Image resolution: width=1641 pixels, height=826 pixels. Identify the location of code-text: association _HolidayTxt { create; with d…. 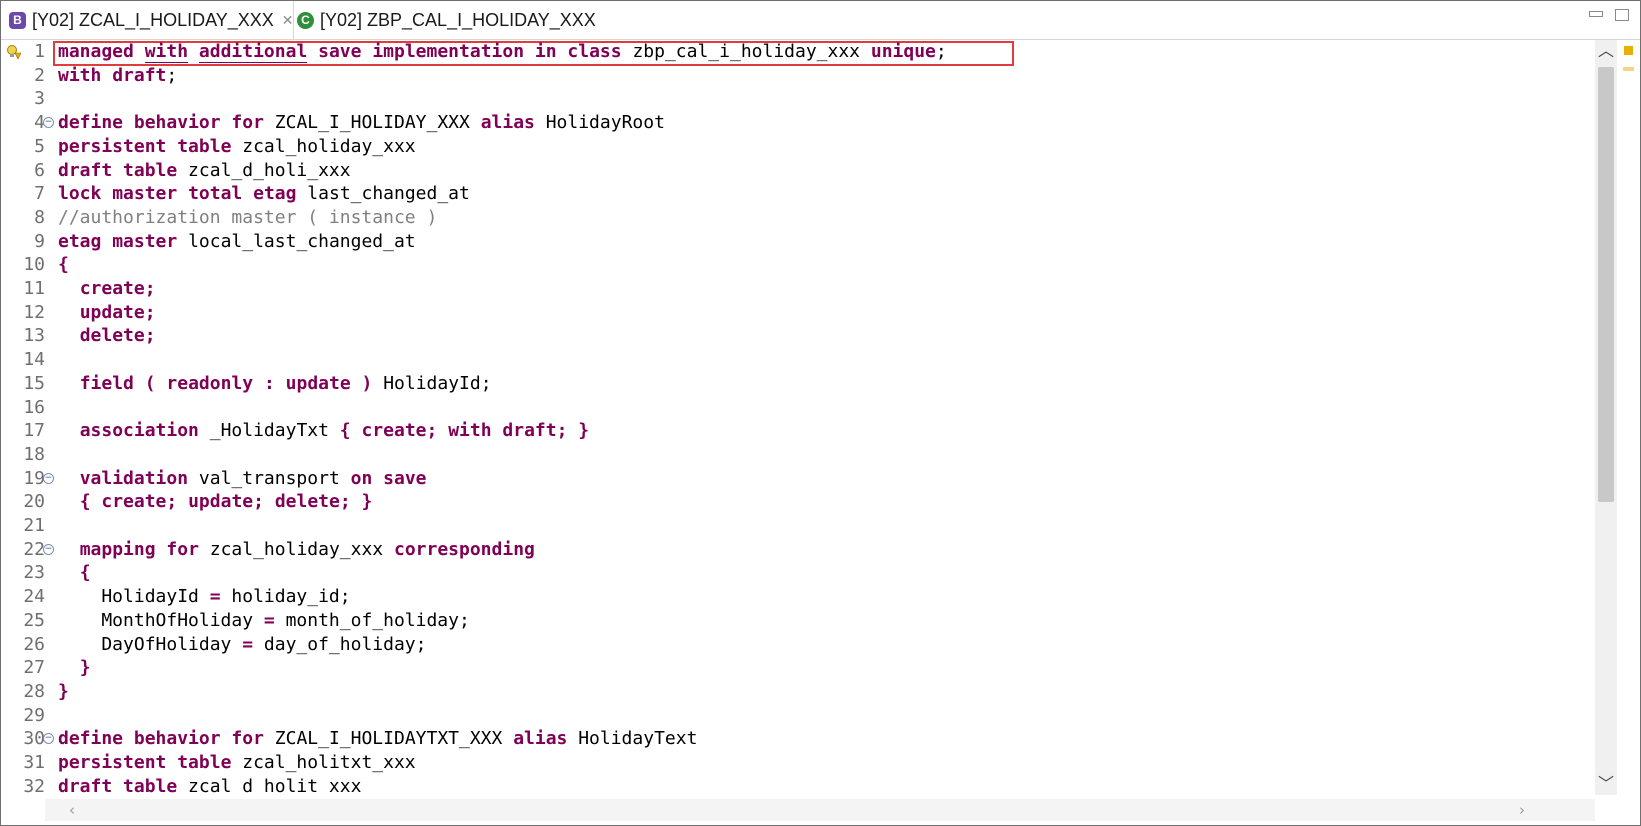
(323, 431).